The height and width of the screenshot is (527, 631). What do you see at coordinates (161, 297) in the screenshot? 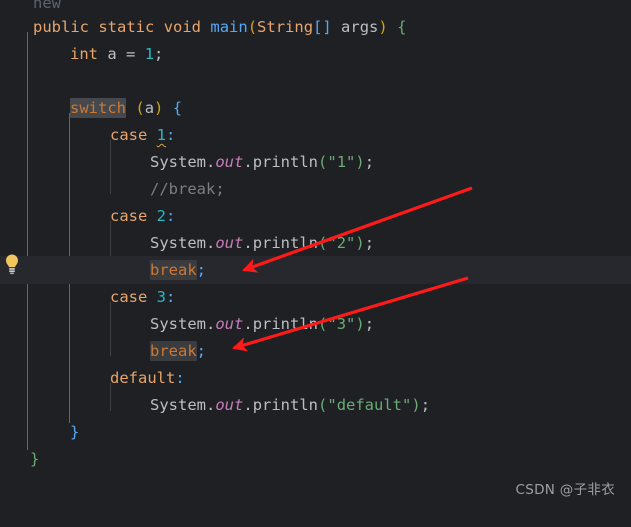
I see `case-value-3: 3` at bounding box center [161, 297].